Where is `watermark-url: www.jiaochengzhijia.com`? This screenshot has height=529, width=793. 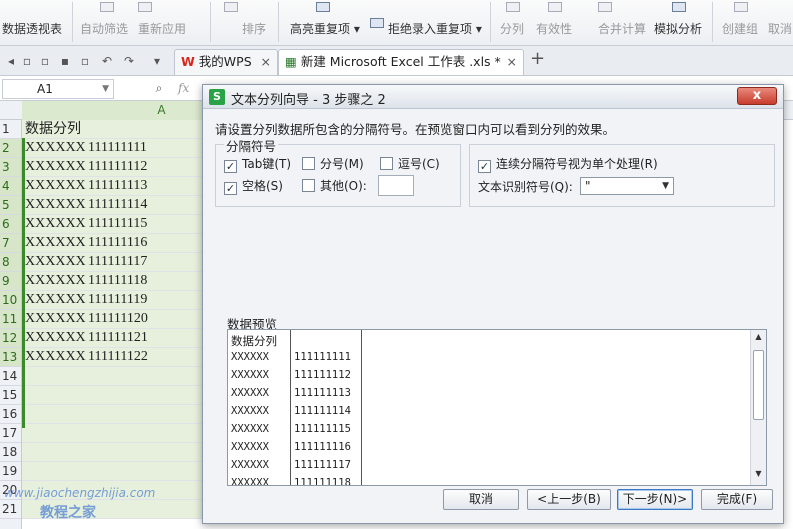
watermark-url: www.jiaochengzhijia.com is located at coordinates (80, 493).